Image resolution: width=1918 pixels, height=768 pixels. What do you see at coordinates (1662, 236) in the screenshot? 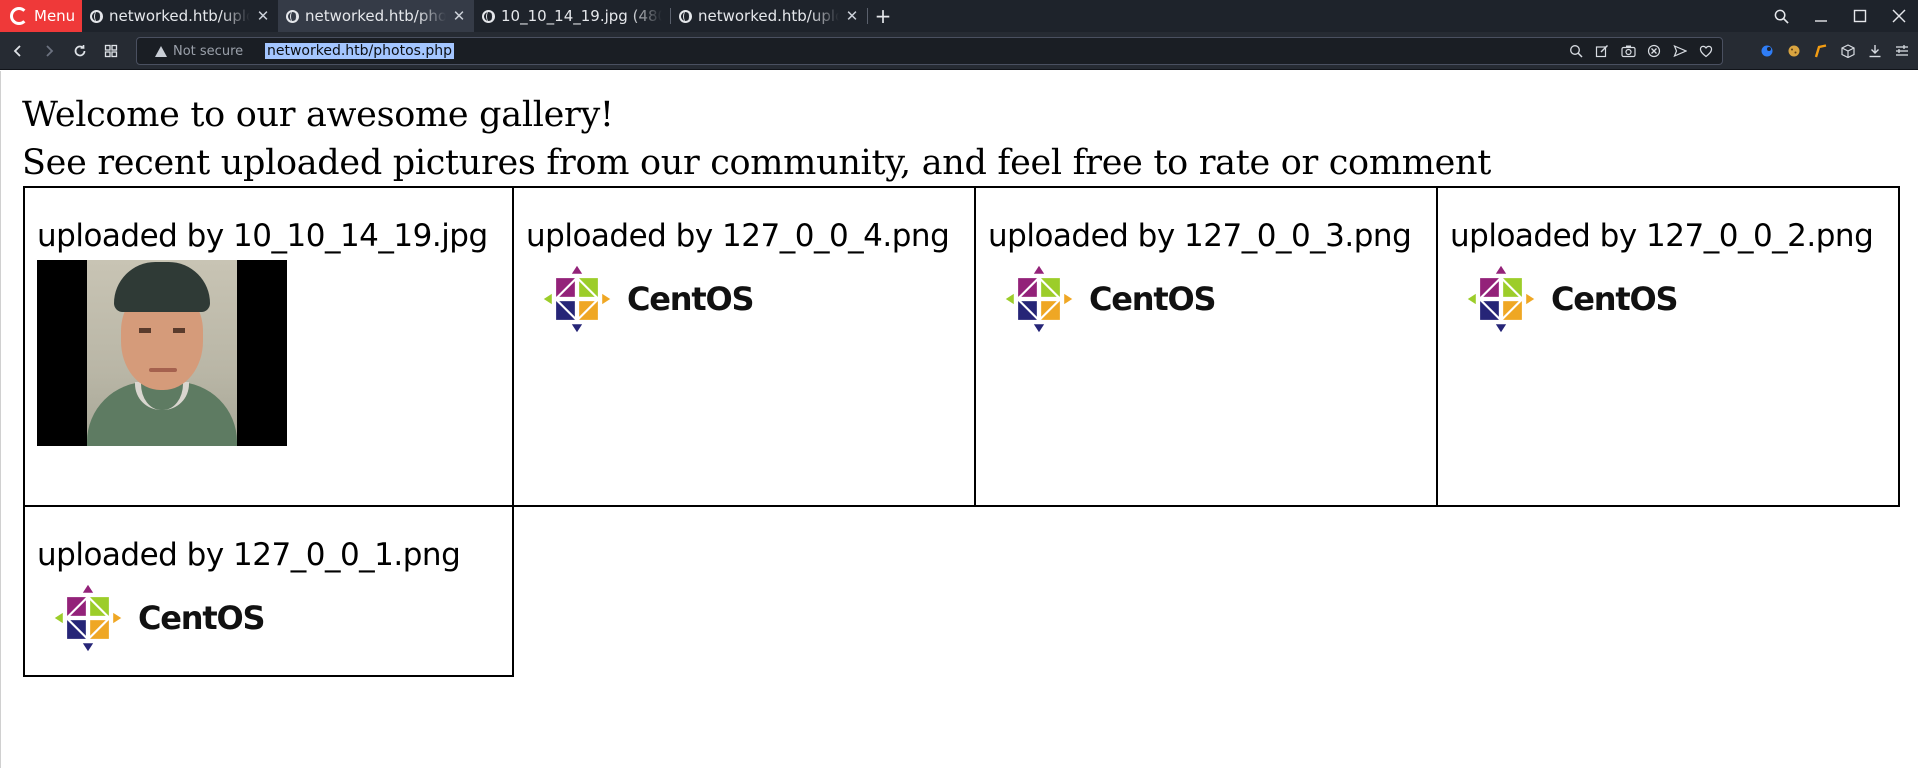
I see `upload-caption: uploaded by 127_0_0_2.png` at bounding box center [1662, 236].